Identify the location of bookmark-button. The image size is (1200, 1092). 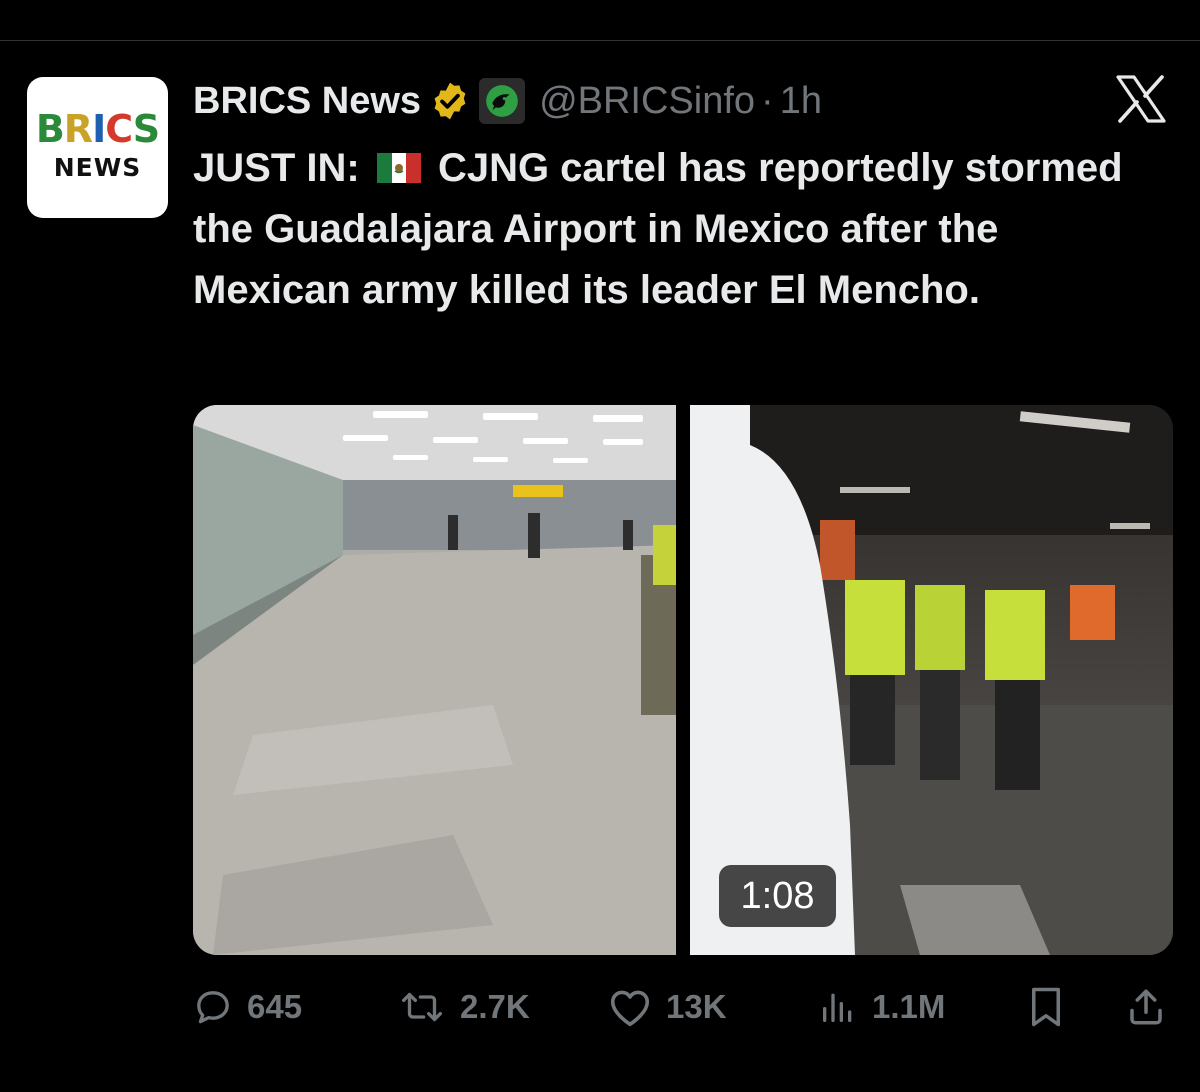
(1046, 1007).